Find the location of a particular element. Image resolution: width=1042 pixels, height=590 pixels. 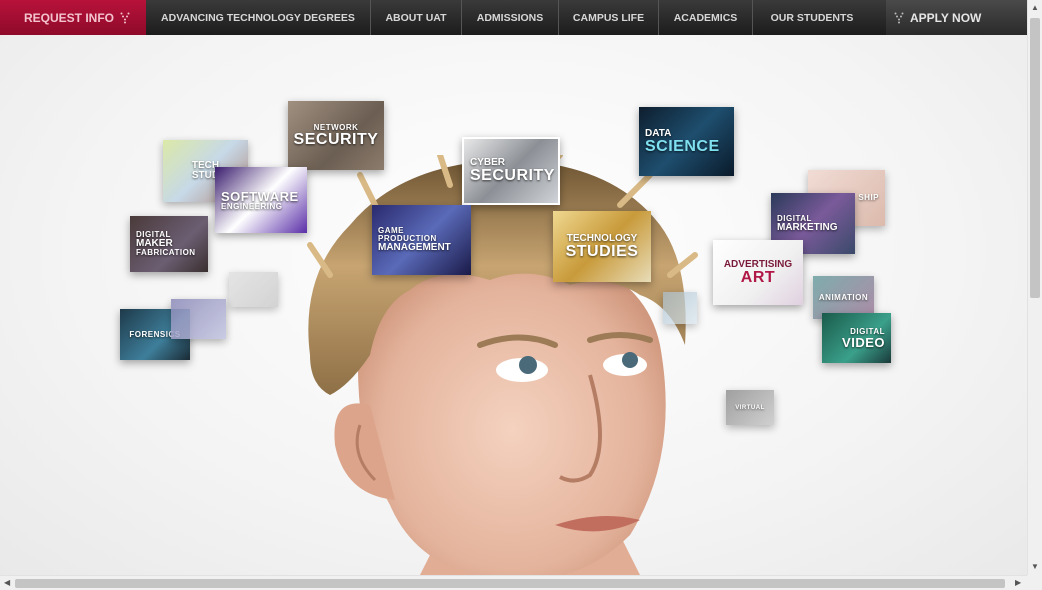

nav-our-students: OUR STUDENTS is located at coordinates (812, 17).